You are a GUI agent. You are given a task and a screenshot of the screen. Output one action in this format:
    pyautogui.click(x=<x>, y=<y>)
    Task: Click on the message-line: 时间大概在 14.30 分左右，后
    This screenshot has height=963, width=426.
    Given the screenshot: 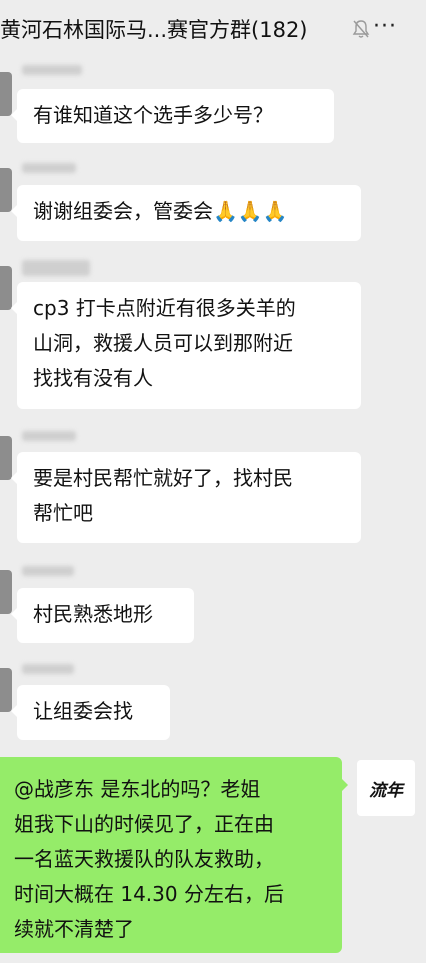 What is the action you would take?
    pyautogui.click(x=149, y=894)
    